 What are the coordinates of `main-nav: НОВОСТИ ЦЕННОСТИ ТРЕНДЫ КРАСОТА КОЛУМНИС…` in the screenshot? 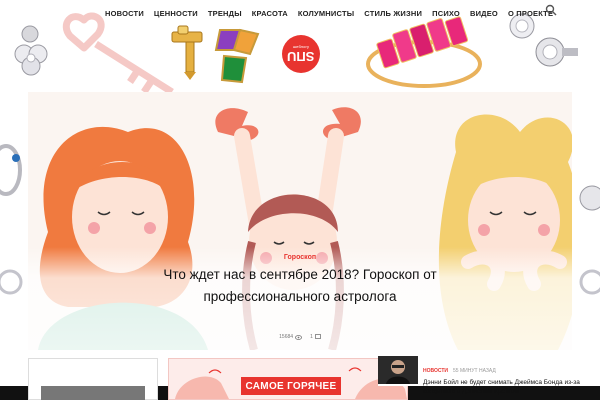 It's located at (329, 13).